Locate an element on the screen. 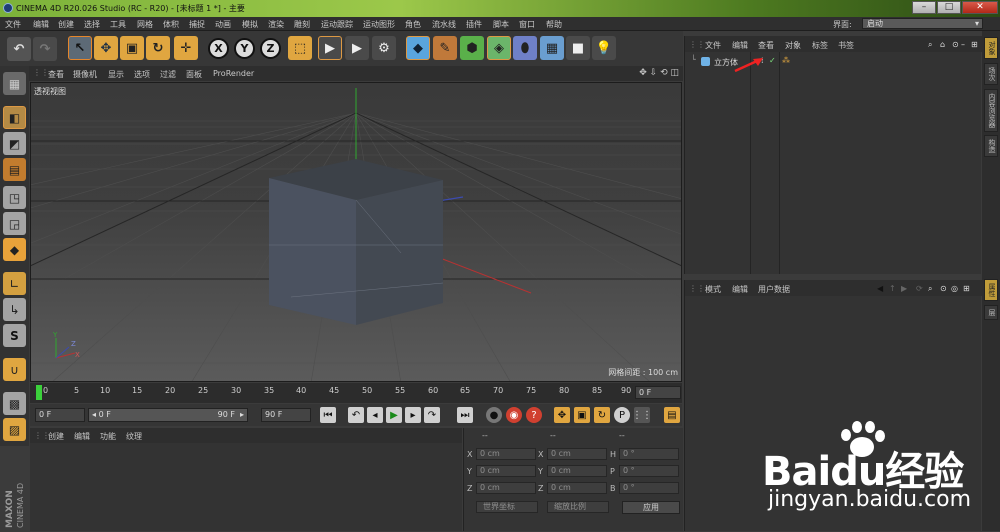  viewport-menu-cameras: 摄像机 is located at coordinates (85, 74).